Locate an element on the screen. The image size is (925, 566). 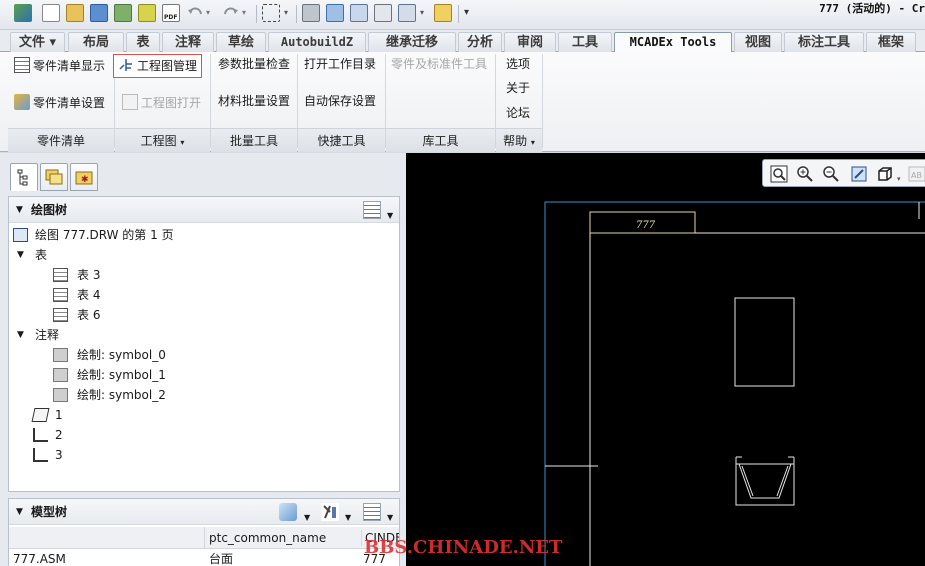
tab-table: 表 is located at coordinates (143, 42).